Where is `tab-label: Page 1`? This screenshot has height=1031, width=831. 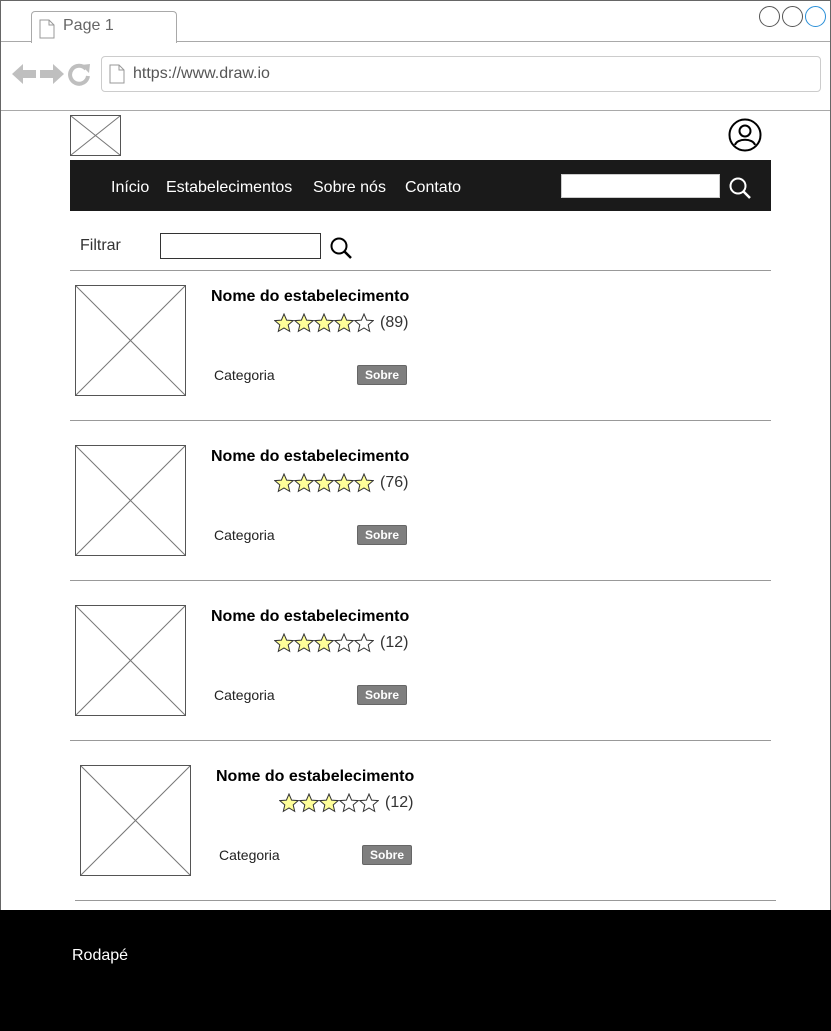 tab-label: Page 1 is located at coordinates (88, 25).